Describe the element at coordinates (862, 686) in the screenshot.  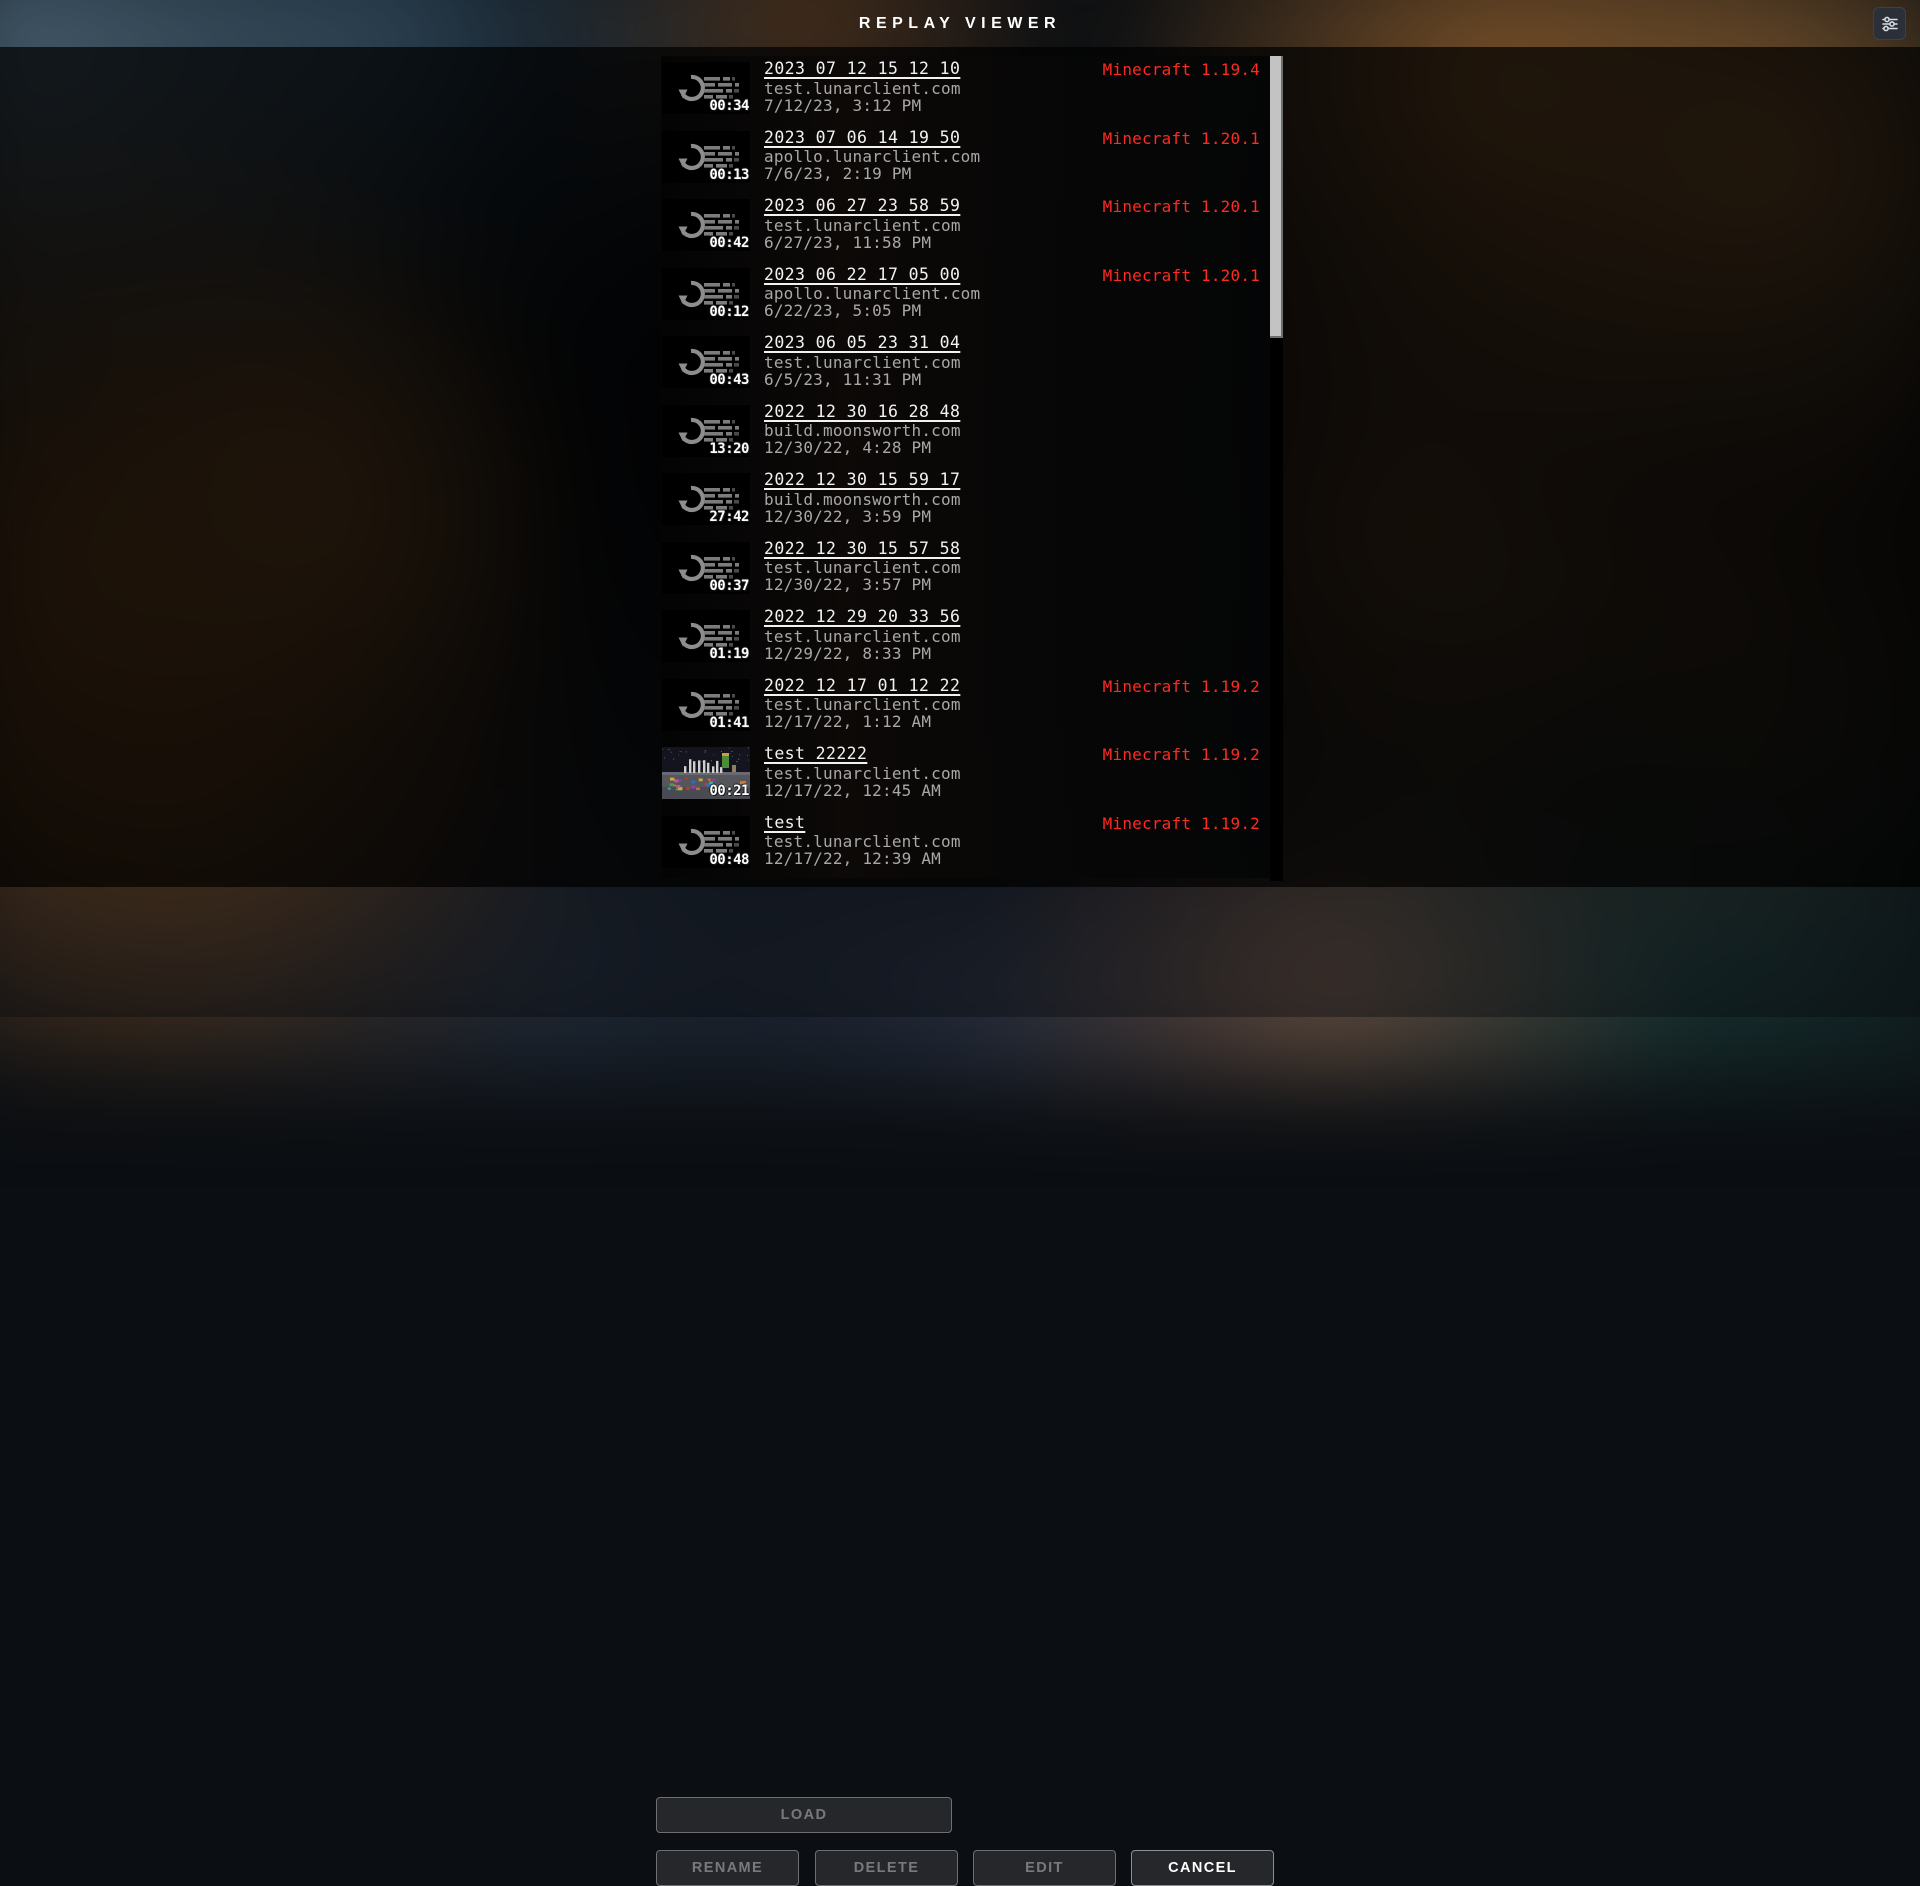
I see `replay-title: 2022_12_17_01_12_22` at that location.